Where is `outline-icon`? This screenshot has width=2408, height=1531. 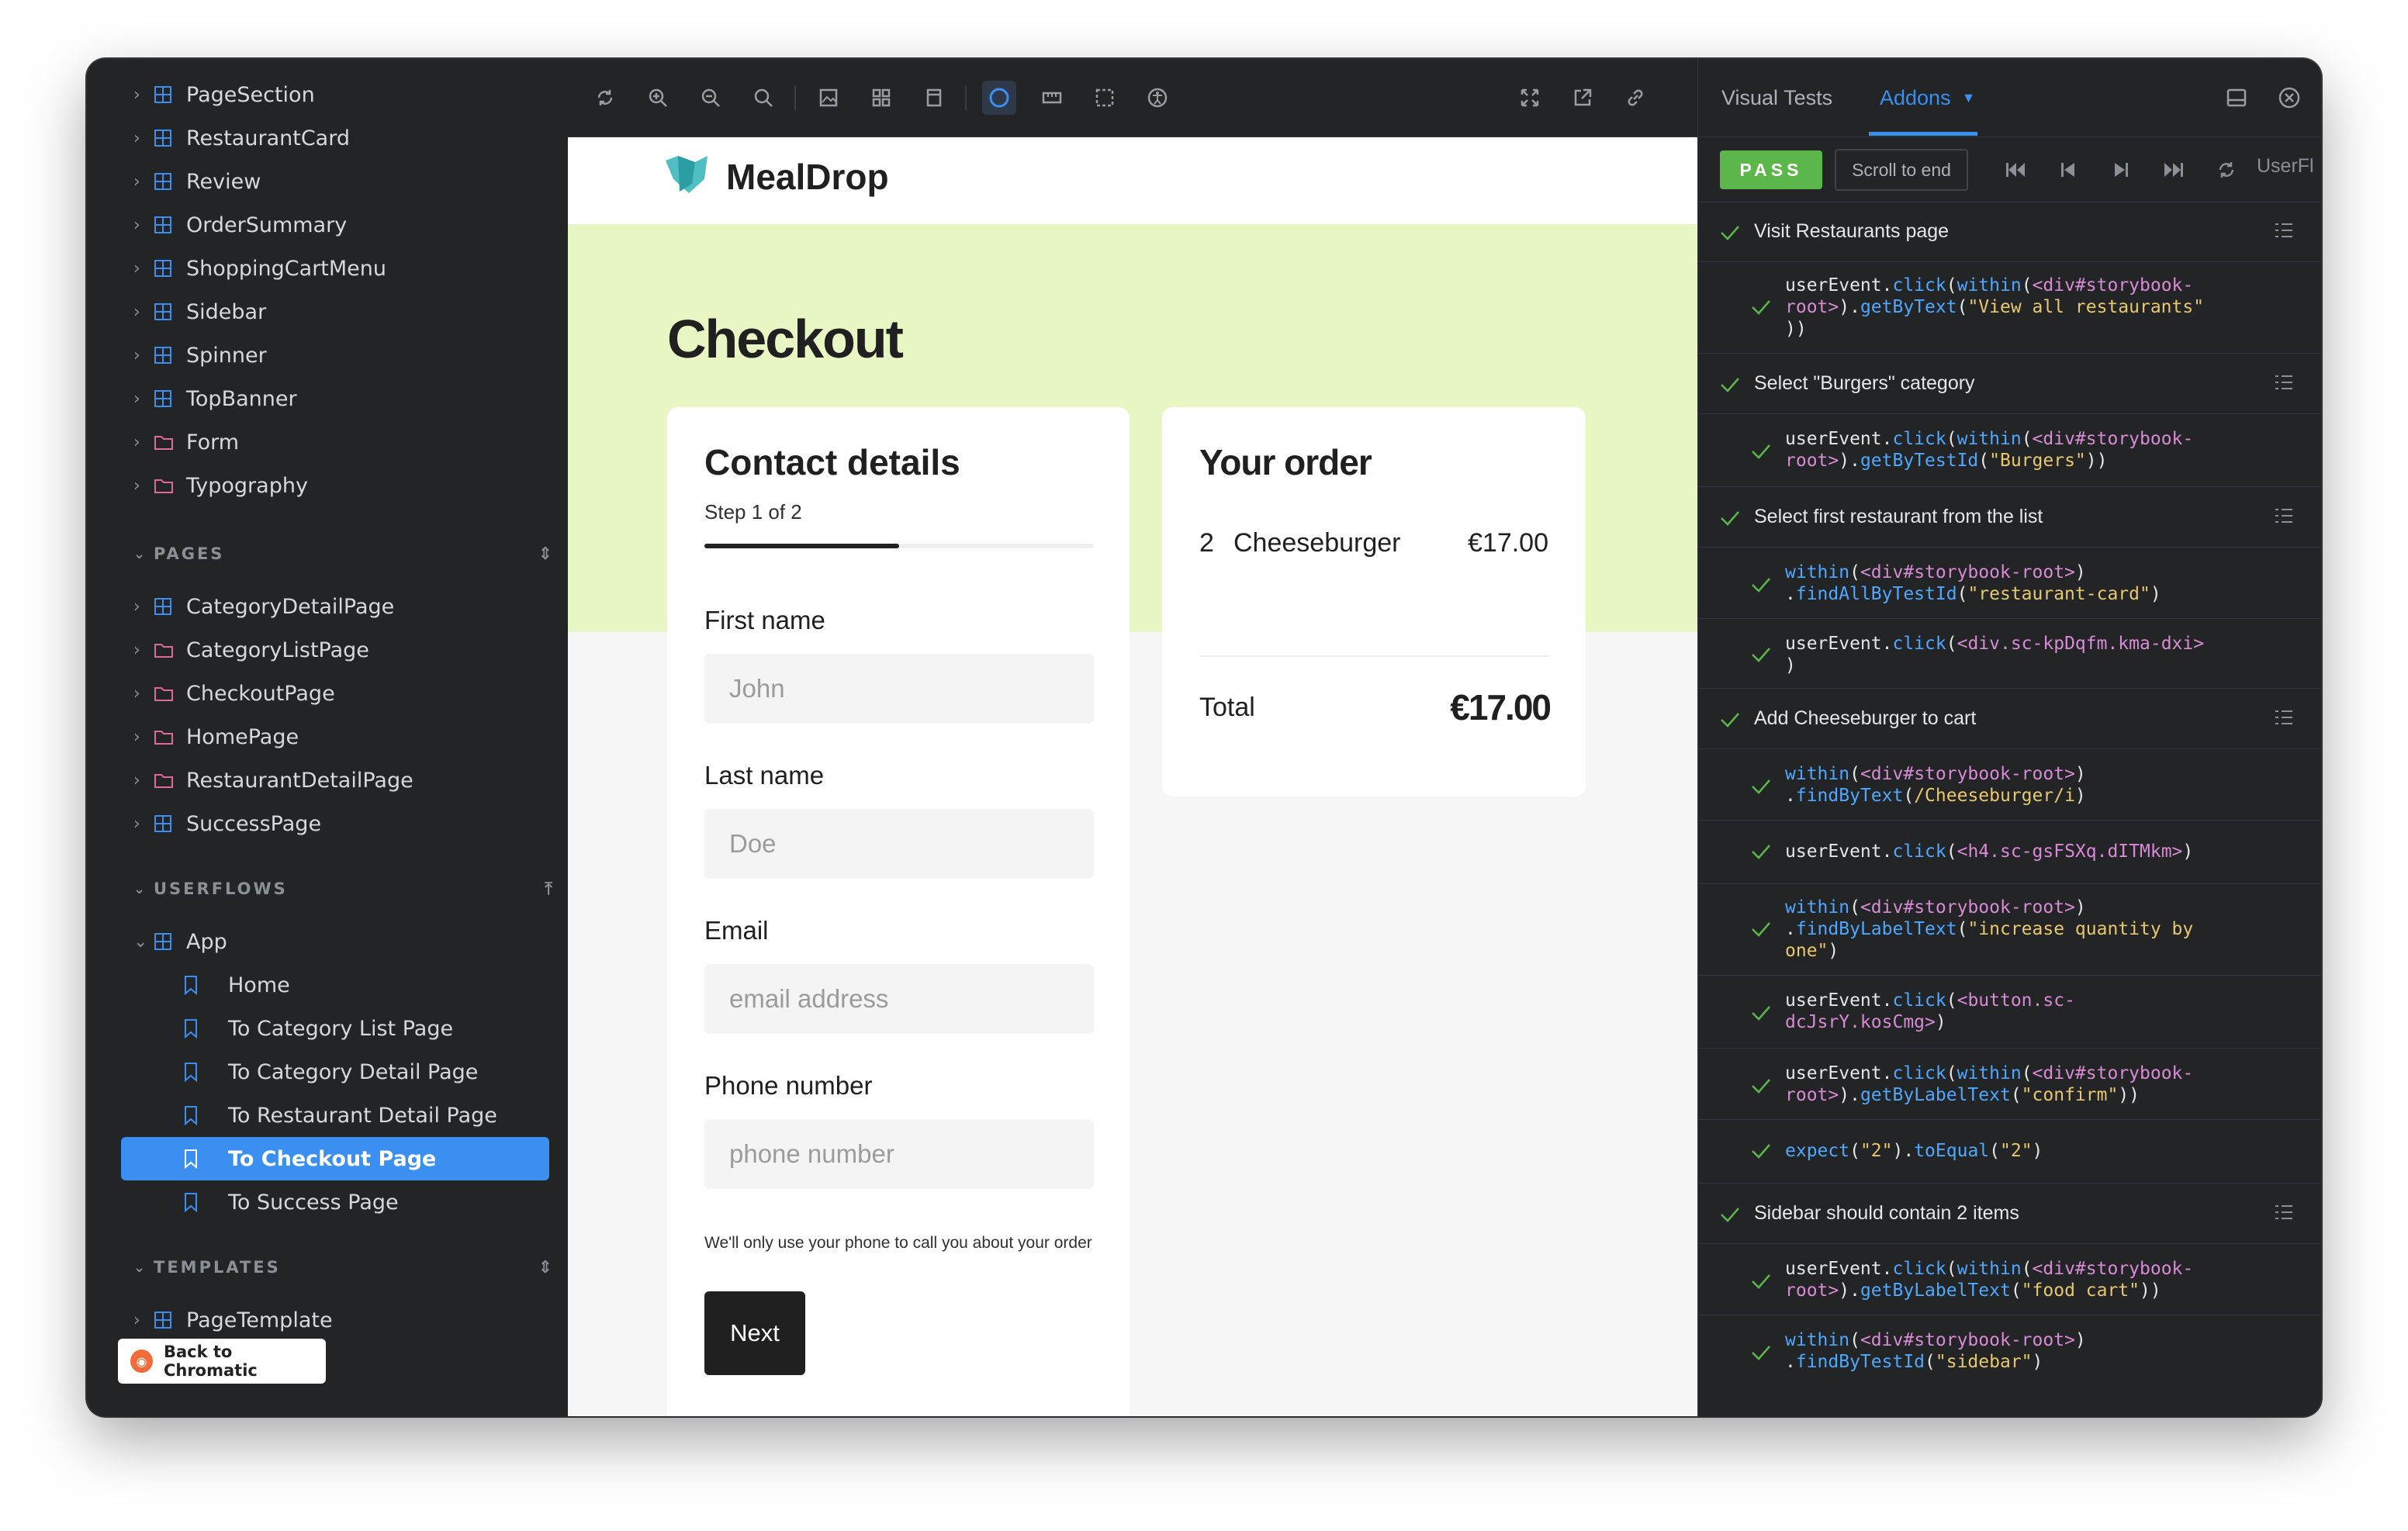 outline-icon is located at coordinates (999, 98).